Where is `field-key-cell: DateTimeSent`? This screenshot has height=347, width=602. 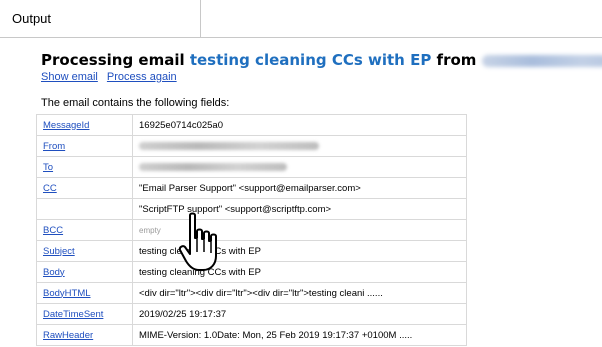
field-key-cell: DateTimeSent is located at coordinates (84, 314).